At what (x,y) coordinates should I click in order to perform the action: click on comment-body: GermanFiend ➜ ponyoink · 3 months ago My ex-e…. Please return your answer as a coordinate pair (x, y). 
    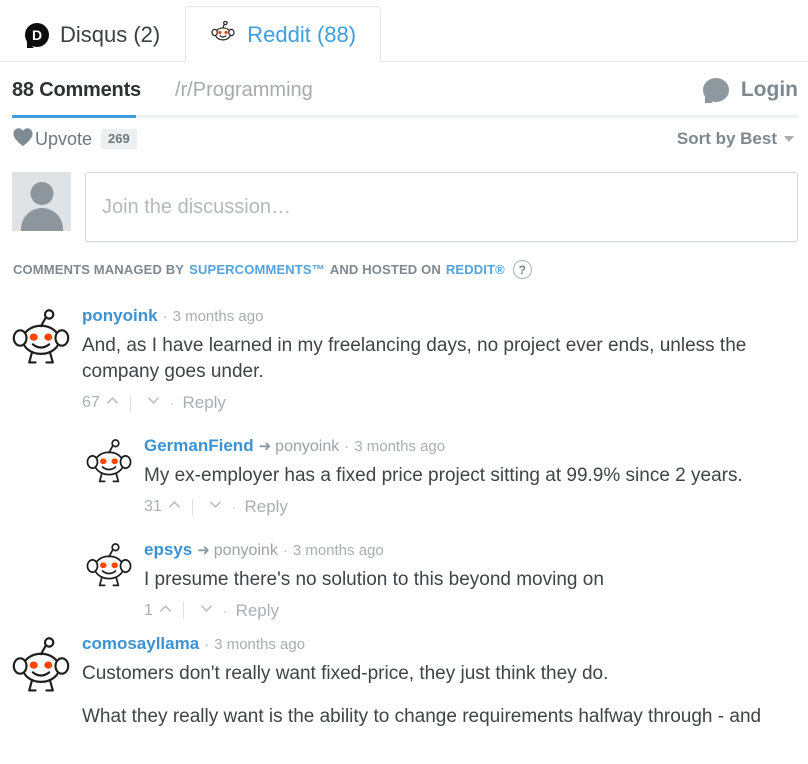
    Looking at the image, I should click on (471, 476).